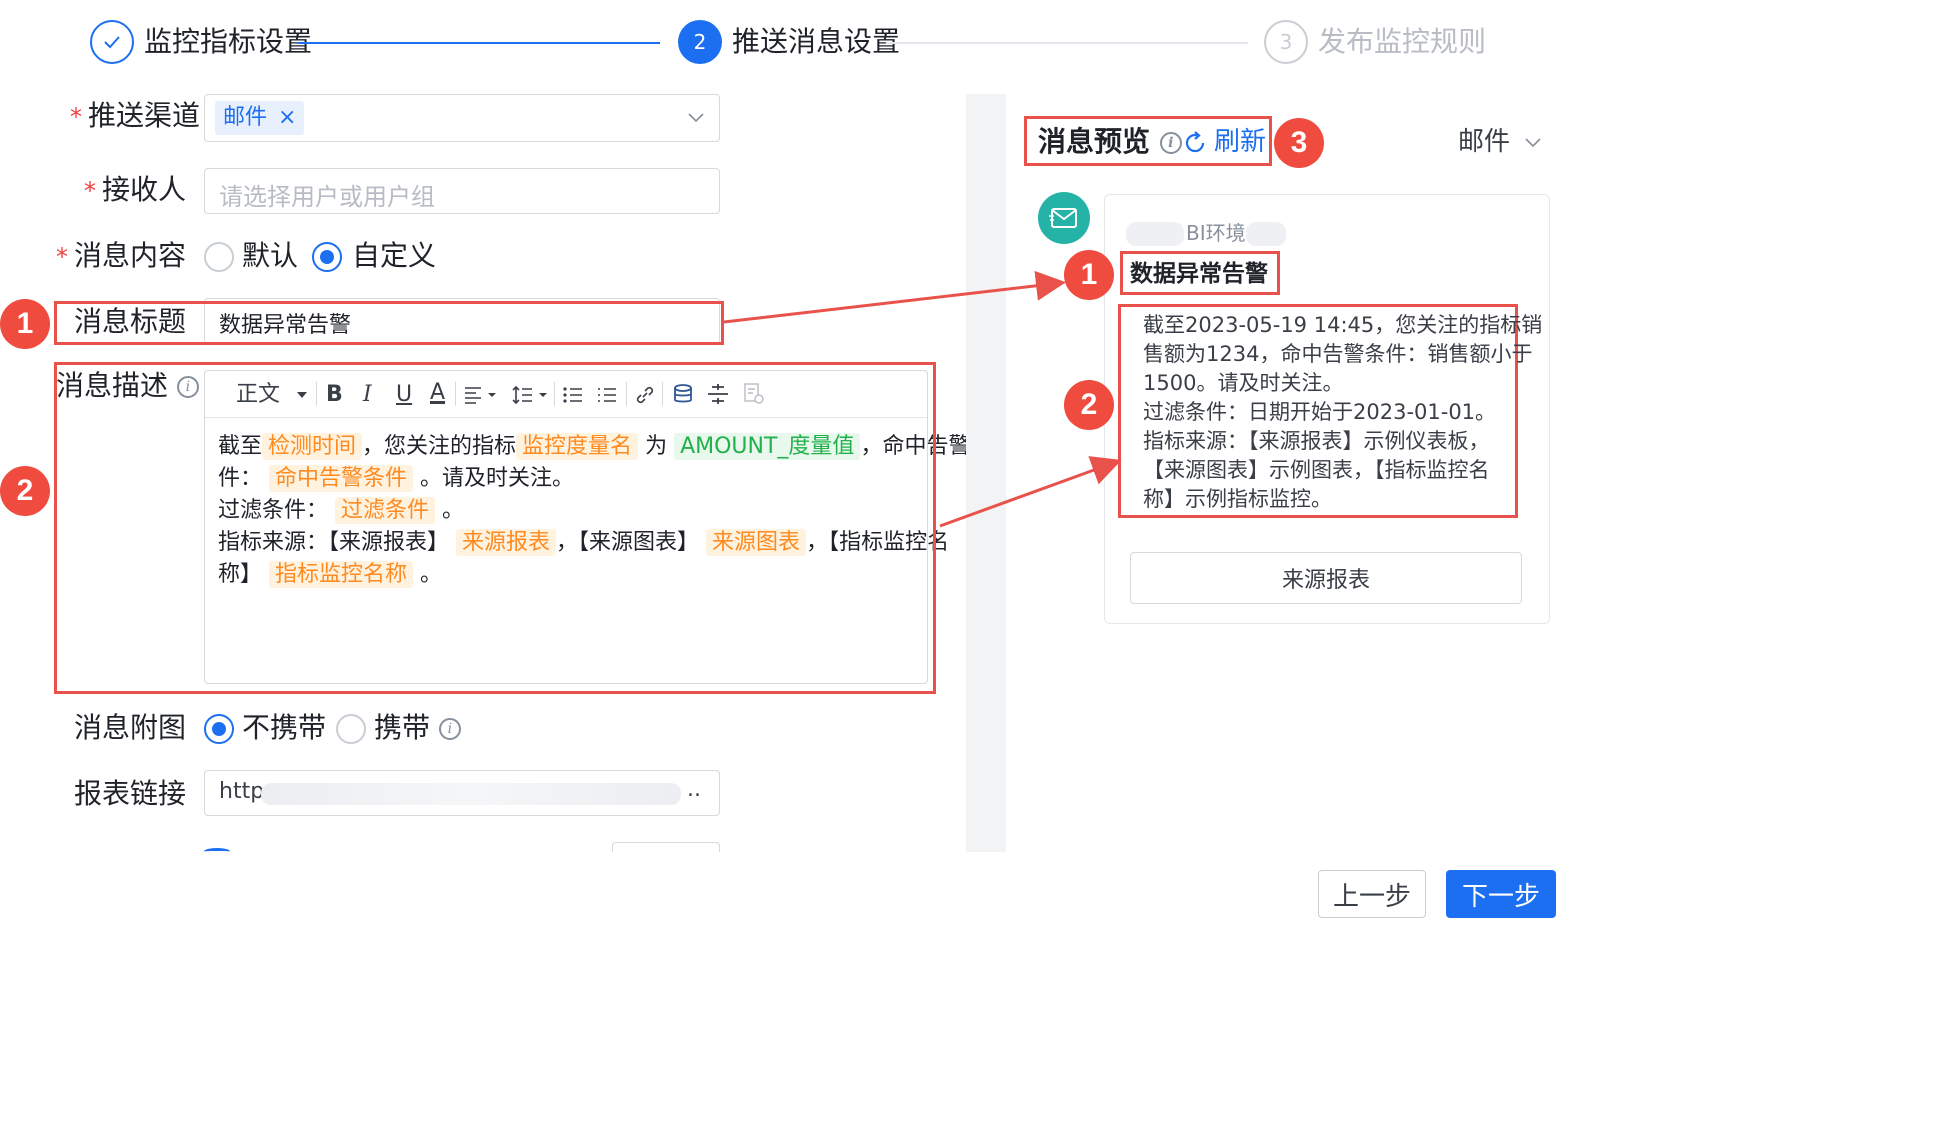 This screenshot has height=1146, width=1946. I want to click on next-step-button: 下一步, so click(1501, 894).